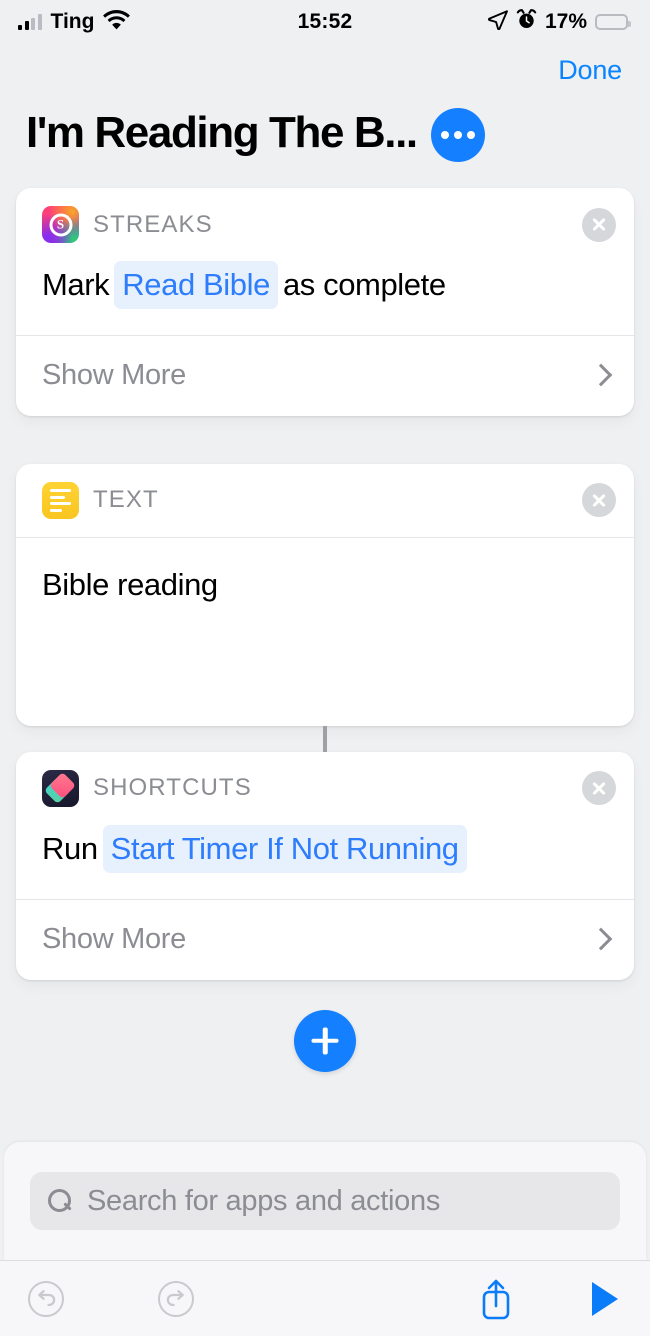 The image size is (650, 1336). Describe the element at coordinates (497, 22) in the screenshot. I see `location-arrow-icon` at that location.